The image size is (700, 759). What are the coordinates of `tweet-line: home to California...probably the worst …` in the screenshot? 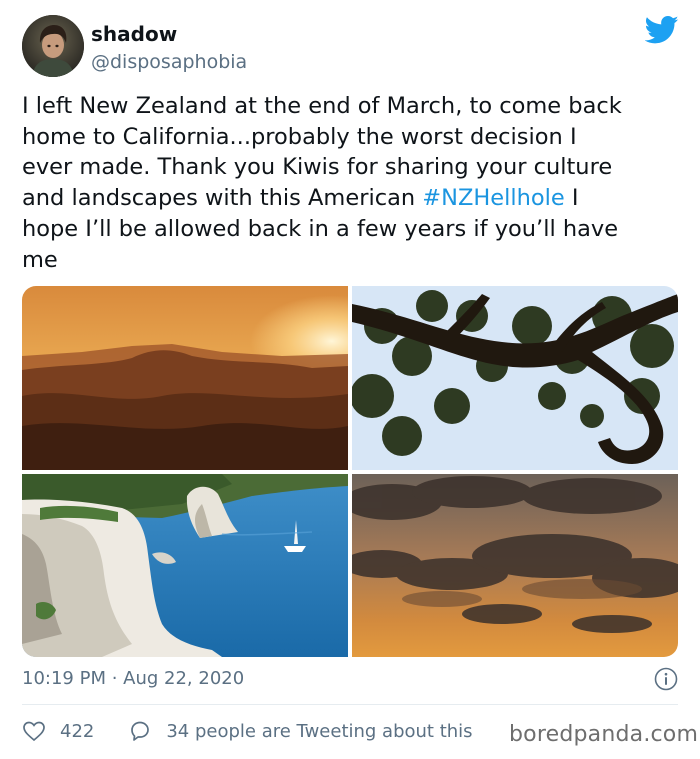 It's located at (299, 136).